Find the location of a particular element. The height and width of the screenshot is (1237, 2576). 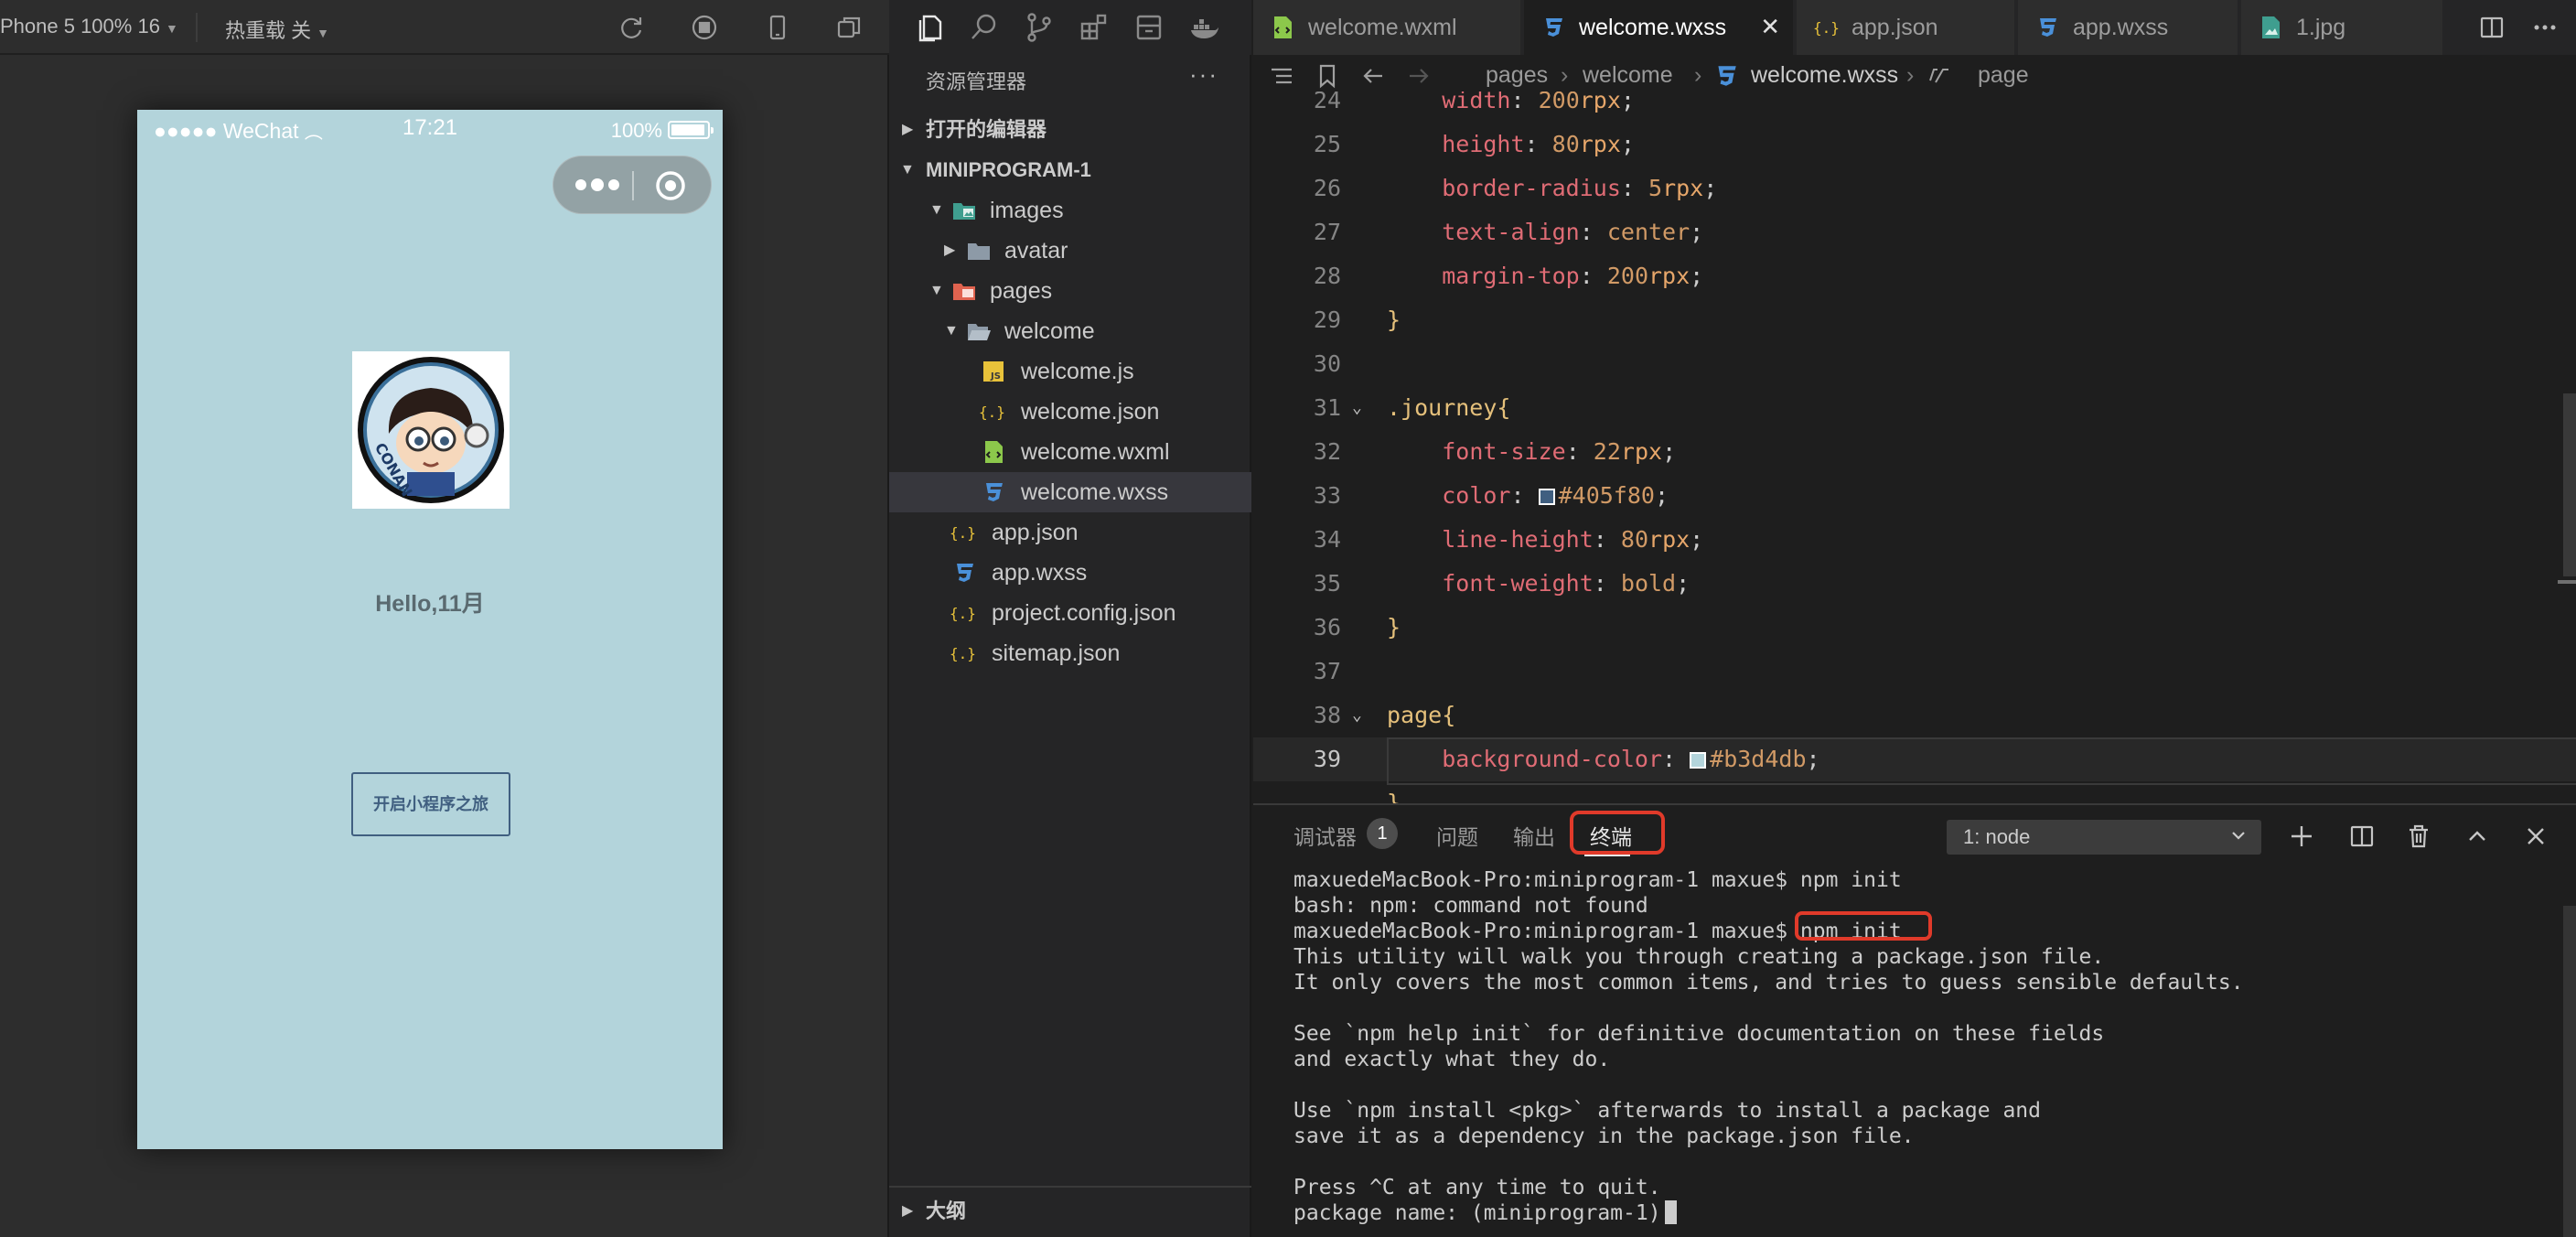

tab-app-wxss: app.wxss is located at coordinates (2128, 27).